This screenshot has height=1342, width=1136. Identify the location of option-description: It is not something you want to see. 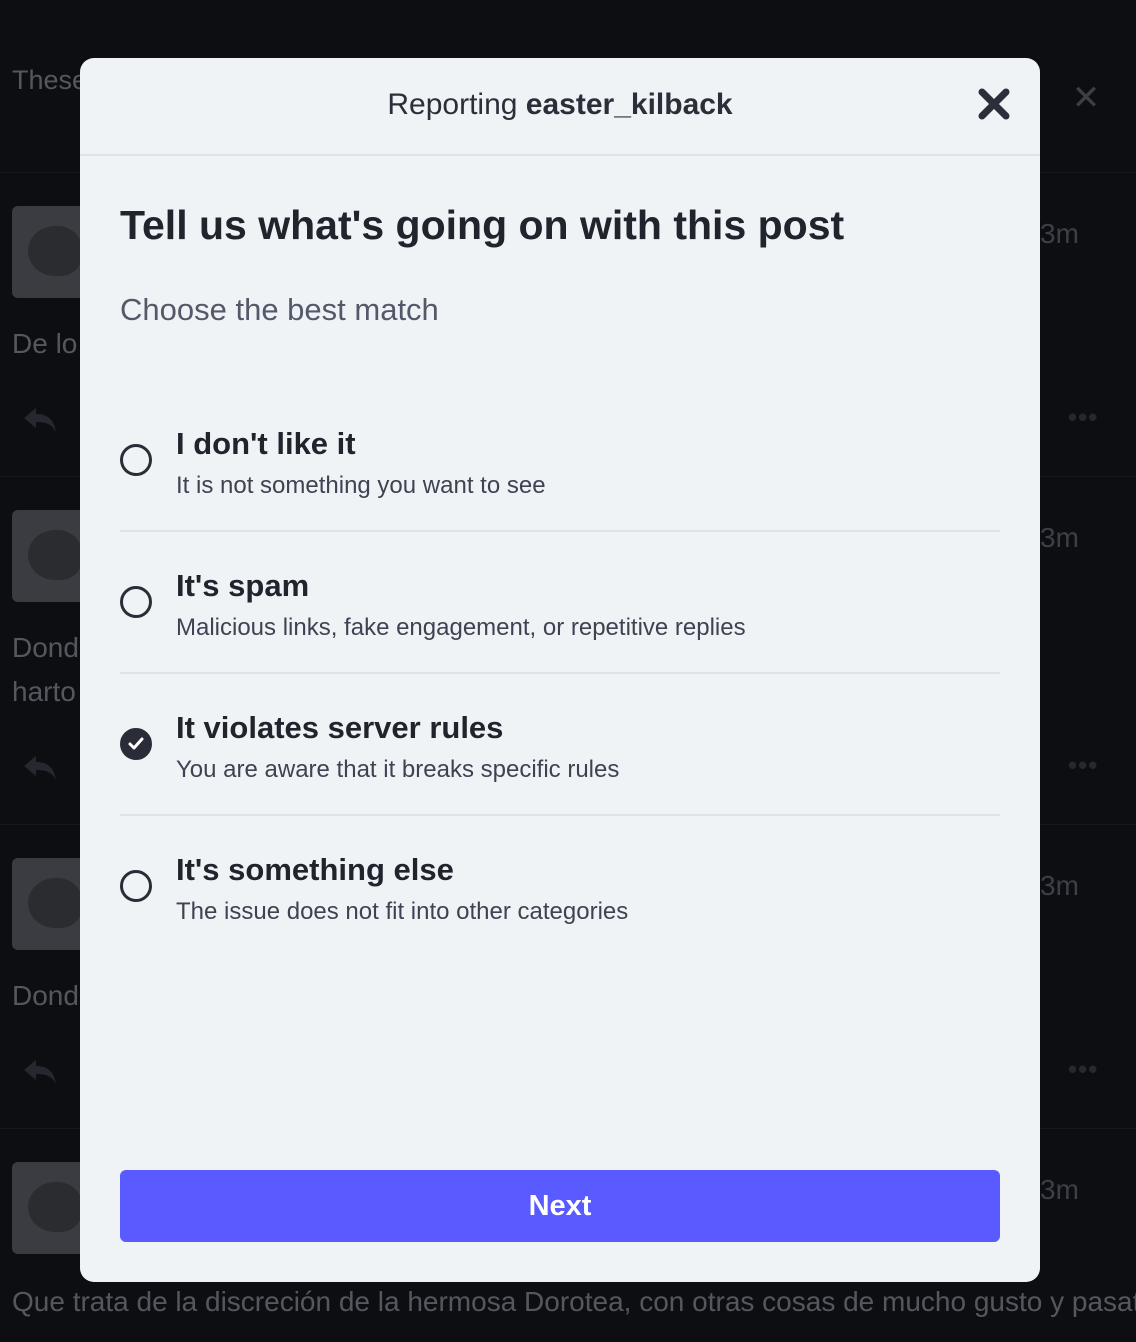
(361, 485).